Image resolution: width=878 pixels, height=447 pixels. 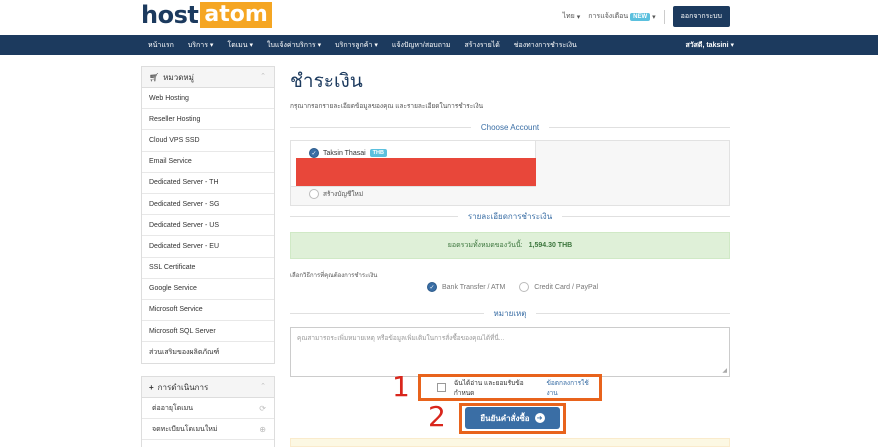 I want to click on sidebar-action-label: ต่ออายุโดเมน, so click(x=173, y=408).